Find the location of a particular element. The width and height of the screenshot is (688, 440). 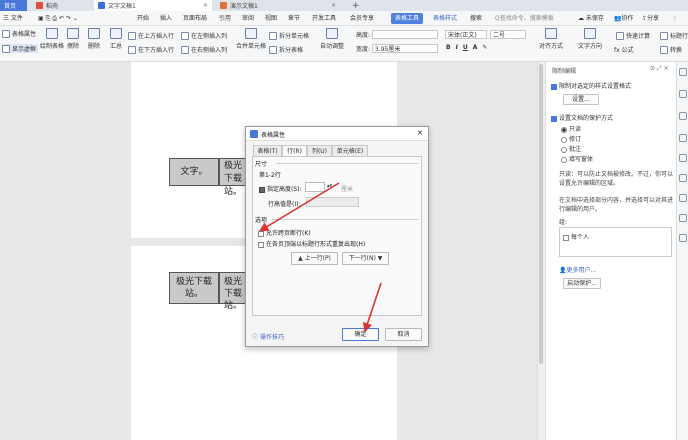

repeat-header-checkbox: 在各页顶端以标题行形式重复出现(H) is located at coordinates (311, 243).